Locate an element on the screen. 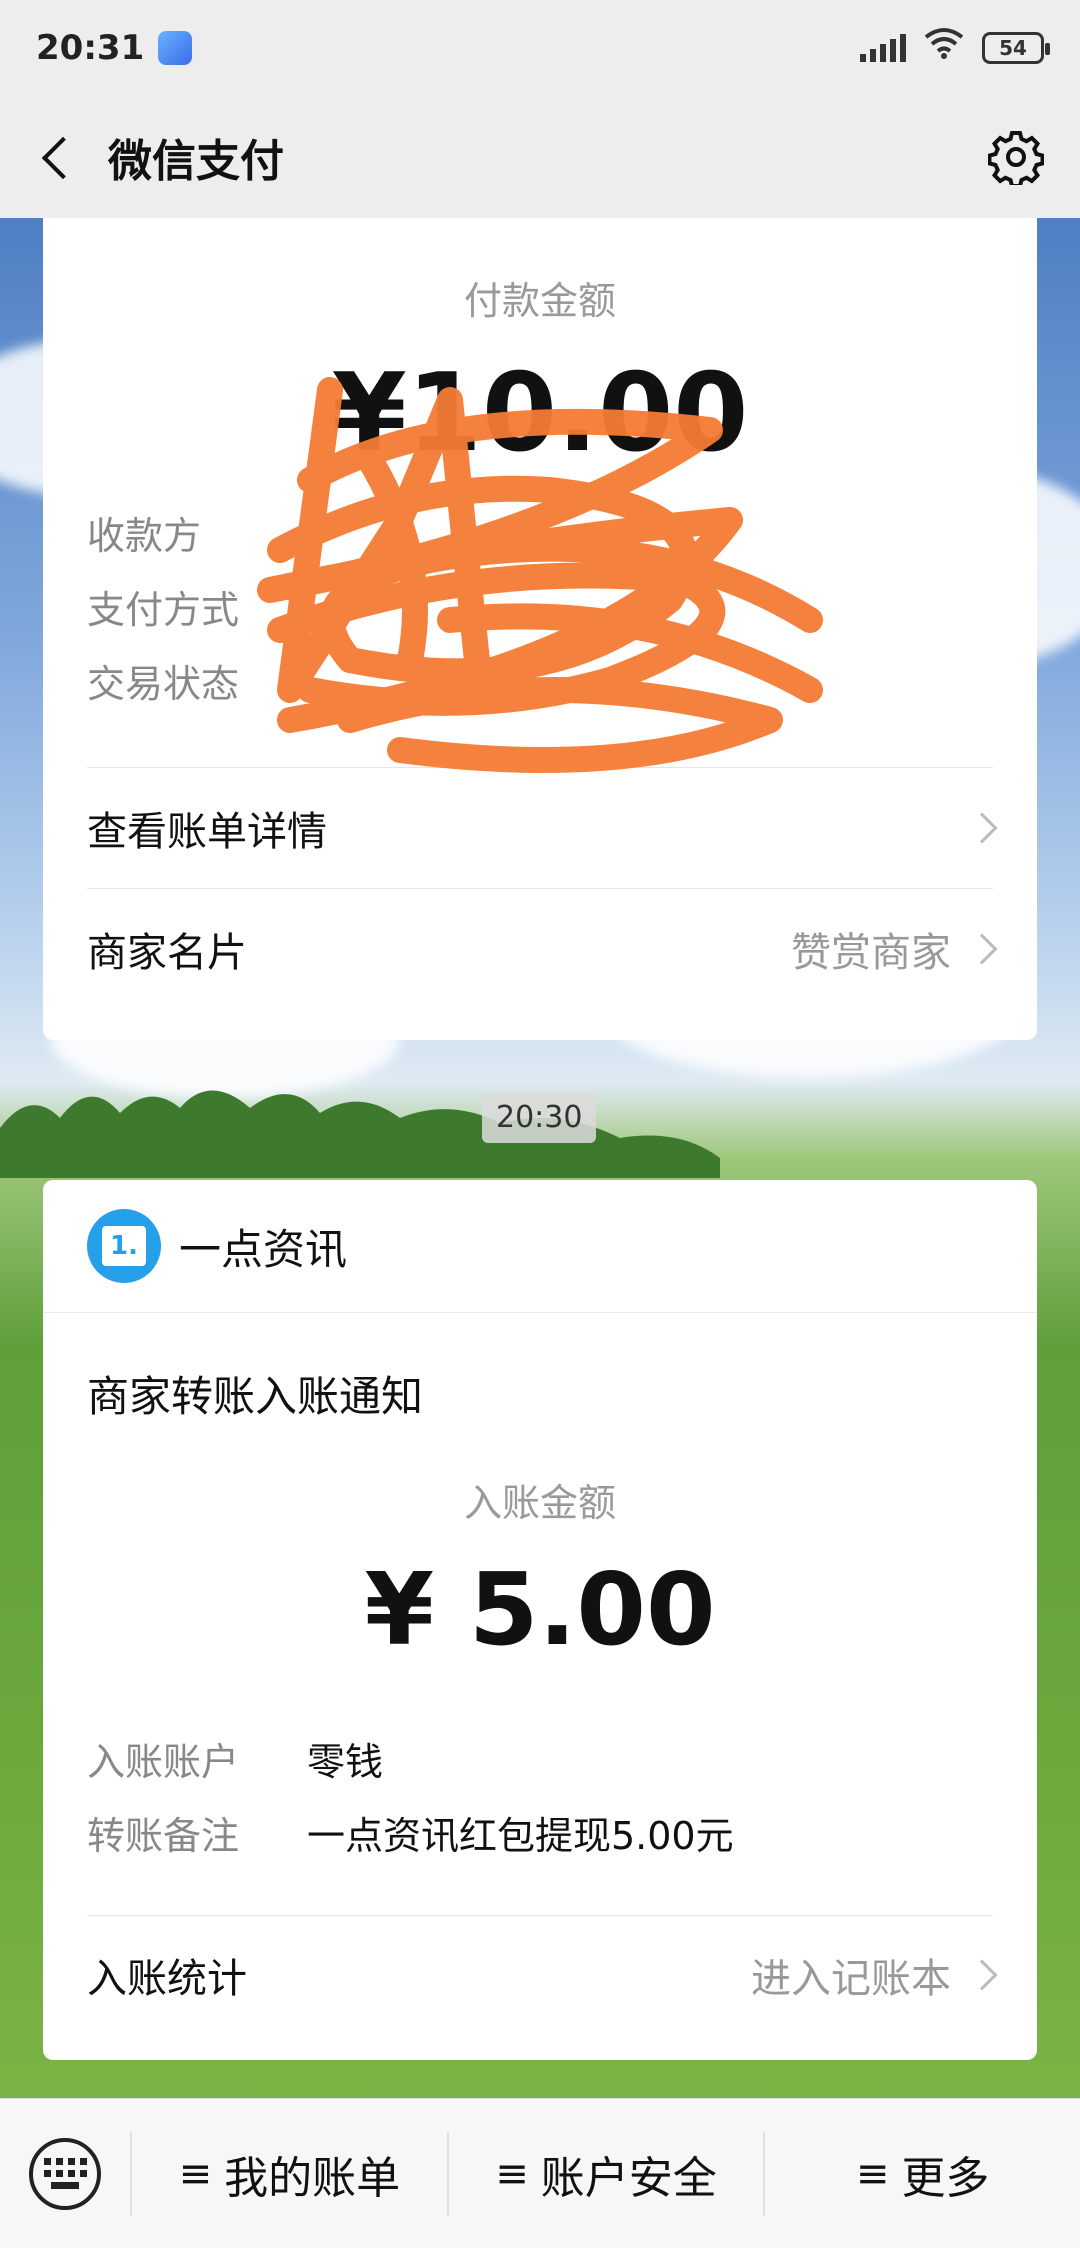 The width and height of the screenshot is (1080, 2248). open-ledger-label: 进入记账本 is located at coordinates (851, 1979).